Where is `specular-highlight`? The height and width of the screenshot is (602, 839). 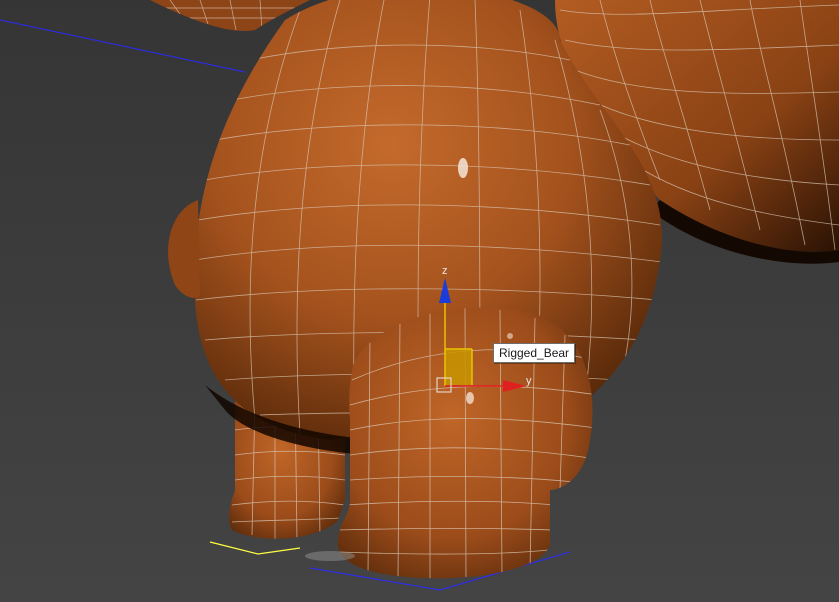 specular-highlight is located at coordinates (463, 168).